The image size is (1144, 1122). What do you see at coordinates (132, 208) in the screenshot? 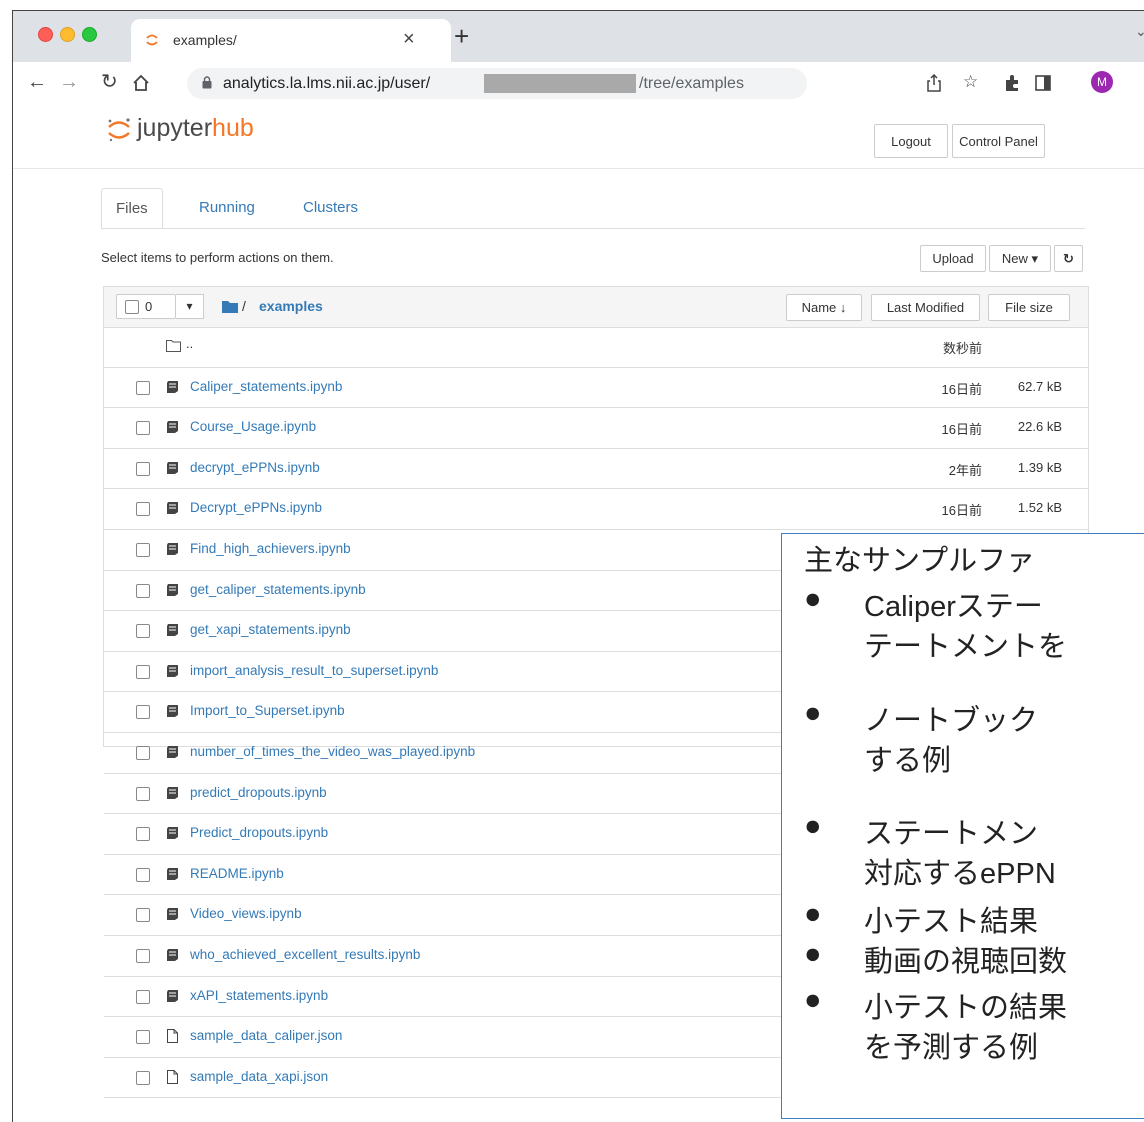
I see `tab-files: Files` at bounding box center [132, 208].